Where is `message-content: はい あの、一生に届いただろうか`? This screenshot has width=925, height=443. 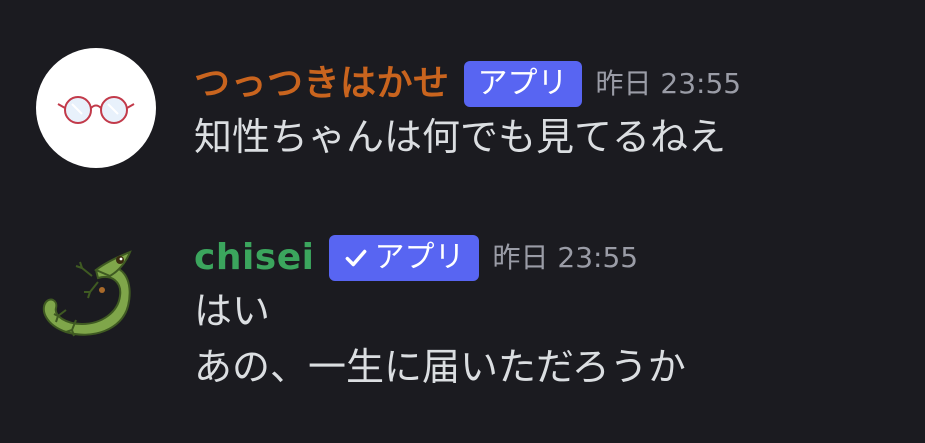
message-content: はい あの、一生に届いただろうか is located at coordinates (440, 339).